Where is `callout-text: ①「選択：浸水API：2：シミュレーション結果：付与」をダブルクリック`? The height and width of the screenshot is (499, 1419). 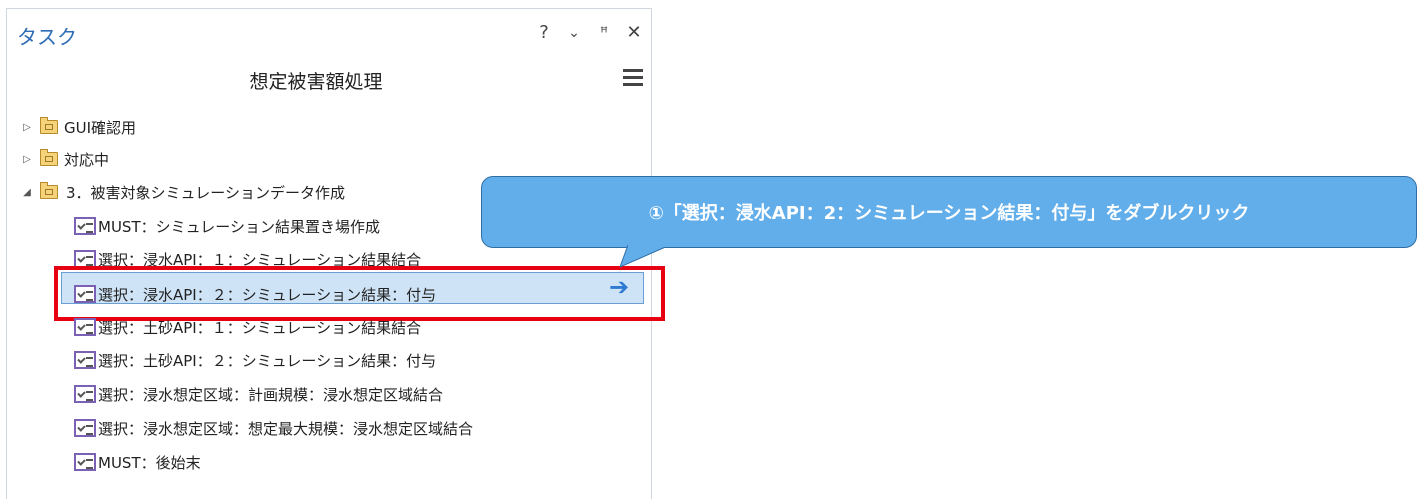 callout-text: ①「選択：浸水API：2：シミュレーション結果：付与」をダブルクリック is located at coordinates (949, 213).